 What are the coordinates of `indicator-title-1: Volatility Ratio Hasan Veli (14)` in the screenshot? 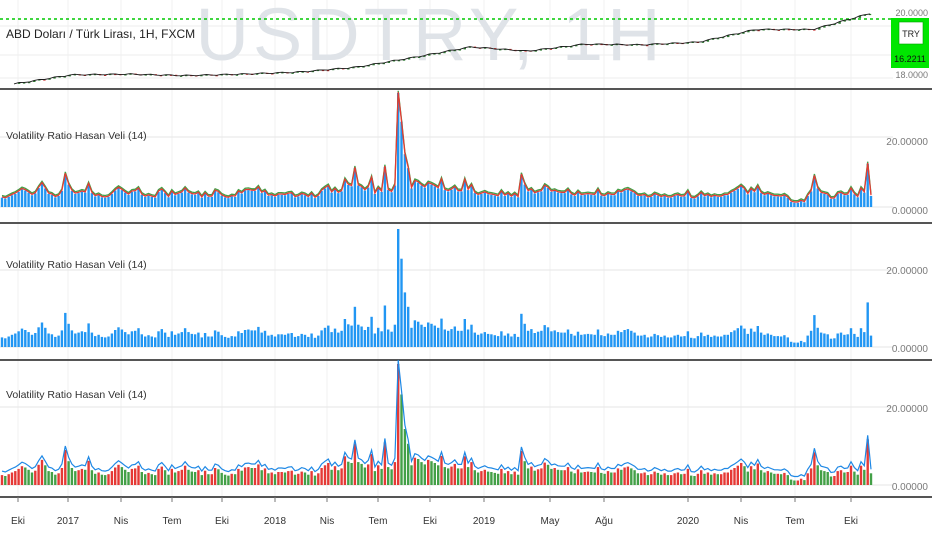 It's located at (76, 136).